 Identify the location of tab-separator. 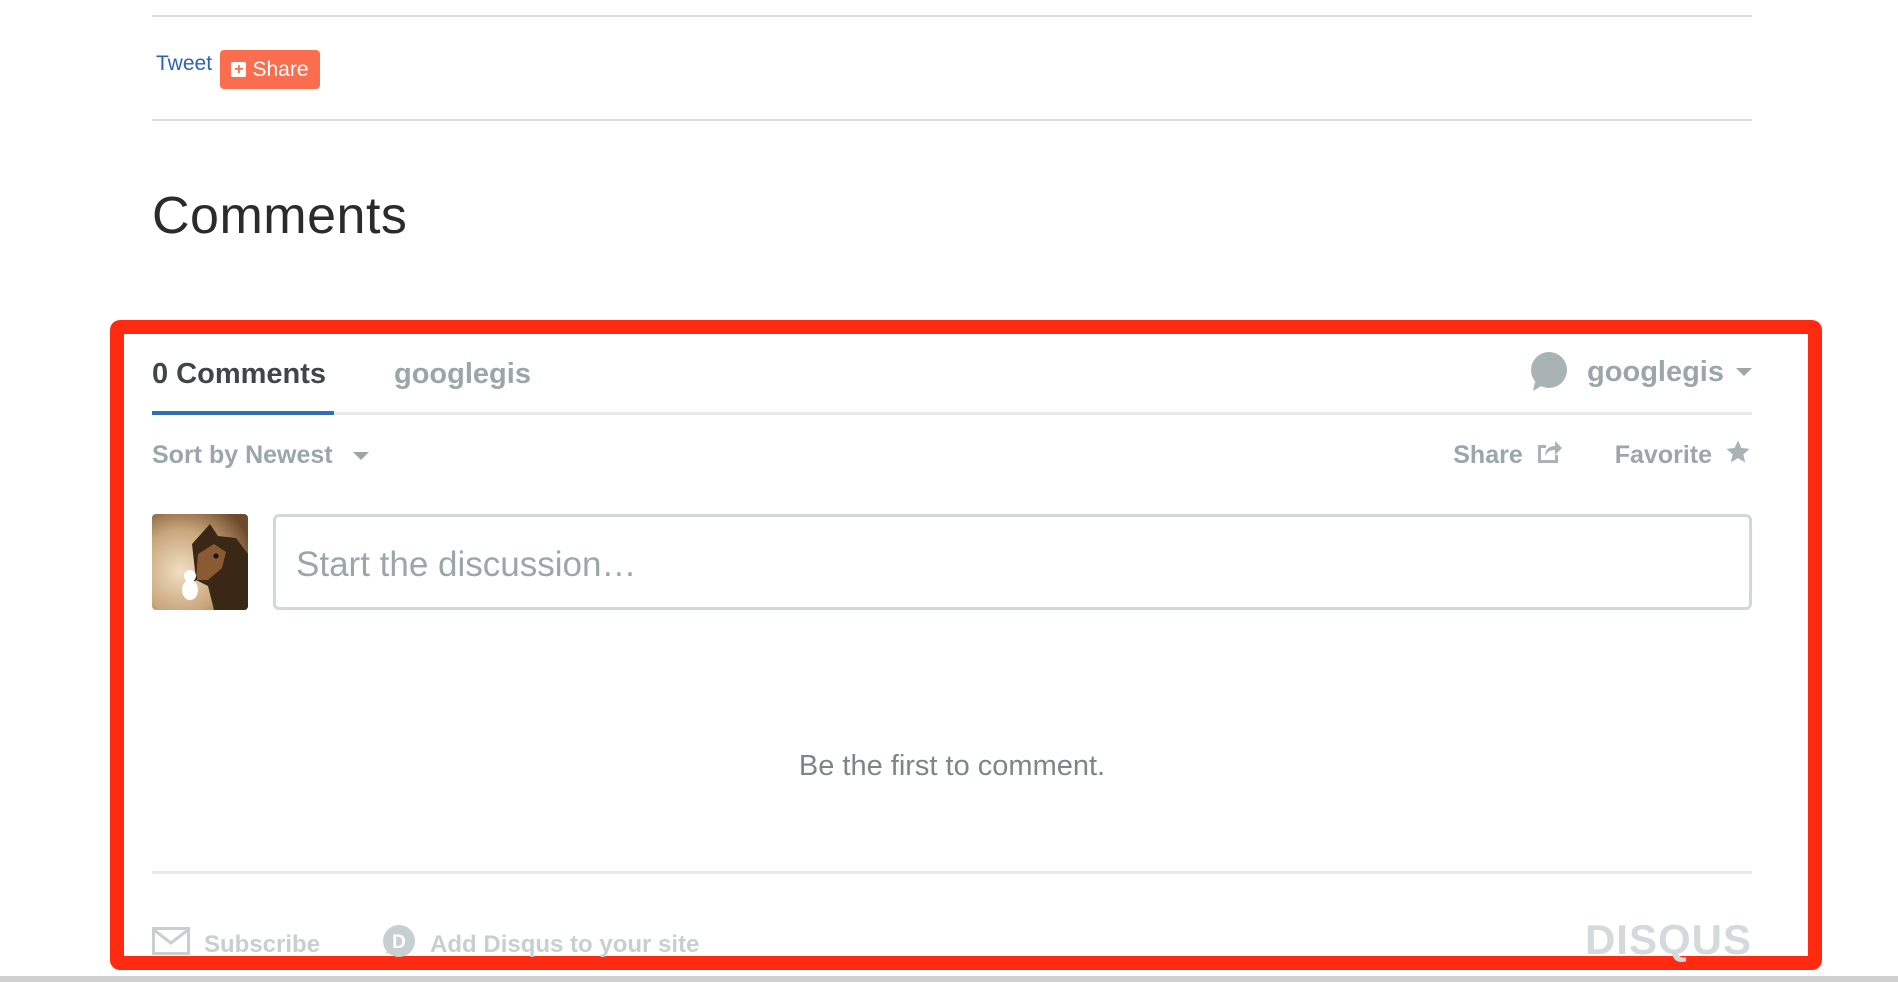
(952, 413).